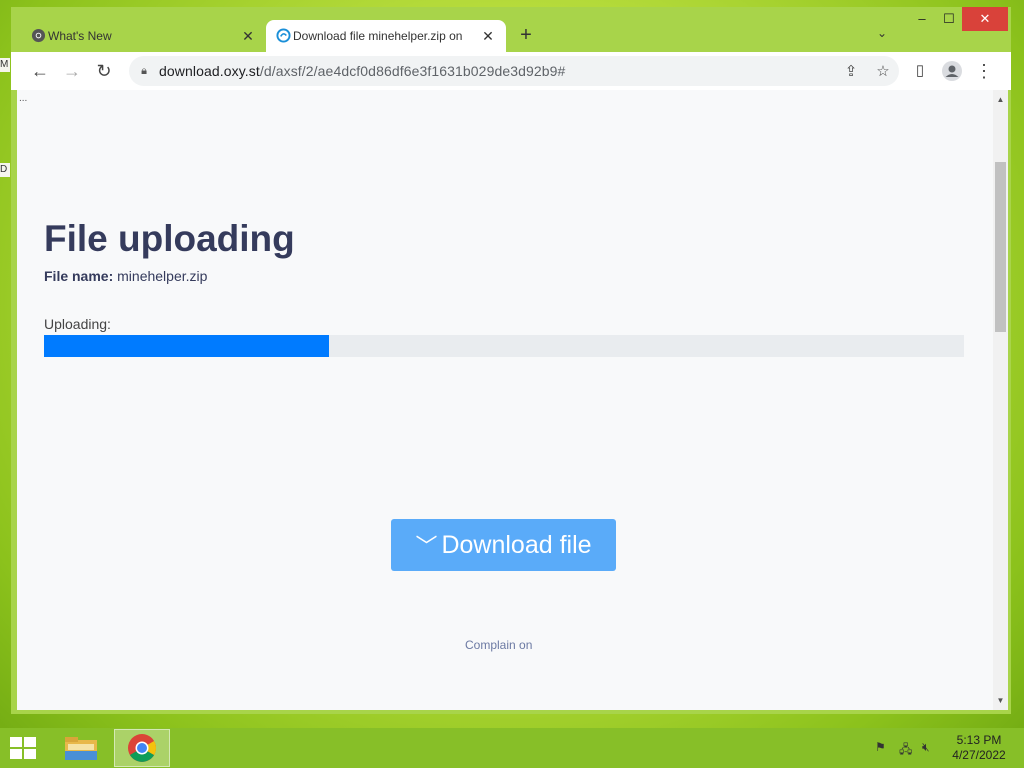 This screenshot has height=768, width=1024. Describe the element at coordinates (512, 748) in the screenshot. I see `taskbar: ⚑ 🖧︎ 🔇︎ 5:13 PM 4/27/2022` at that location.